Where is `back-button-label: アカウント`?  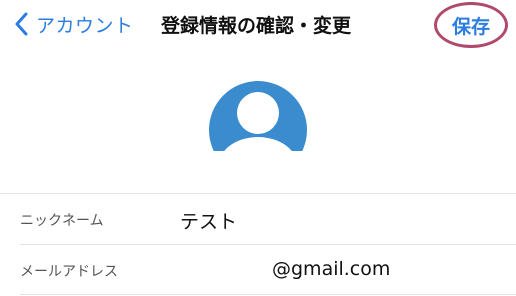 back-button-label: アカウント is located at coordinates (85, 25).